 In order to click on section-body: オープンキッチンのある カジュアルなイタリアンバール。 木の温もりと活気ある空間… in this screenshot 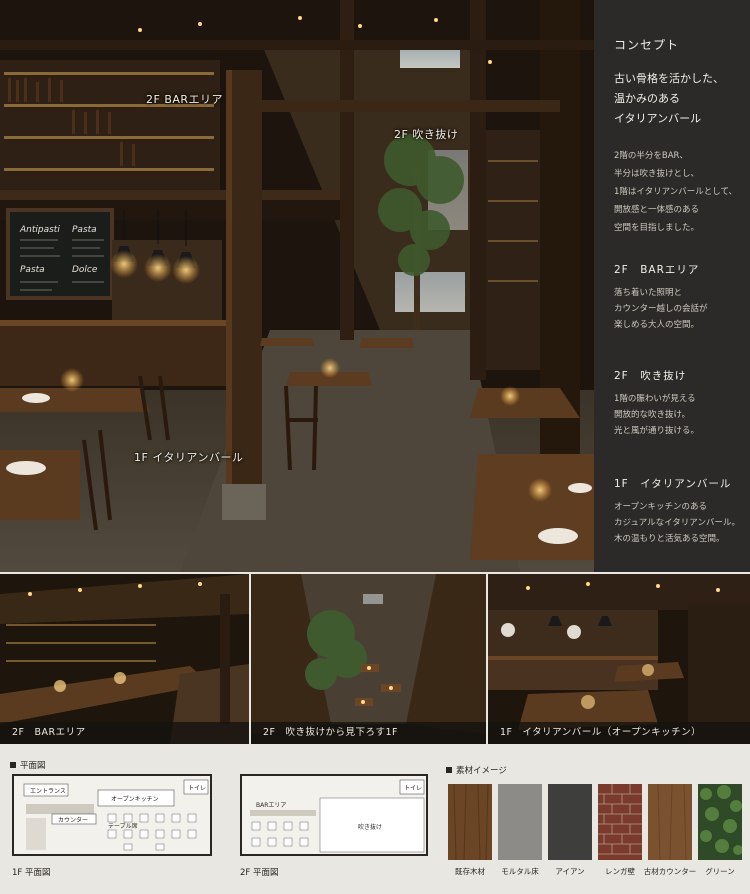, I will do `click(677, 523)`.